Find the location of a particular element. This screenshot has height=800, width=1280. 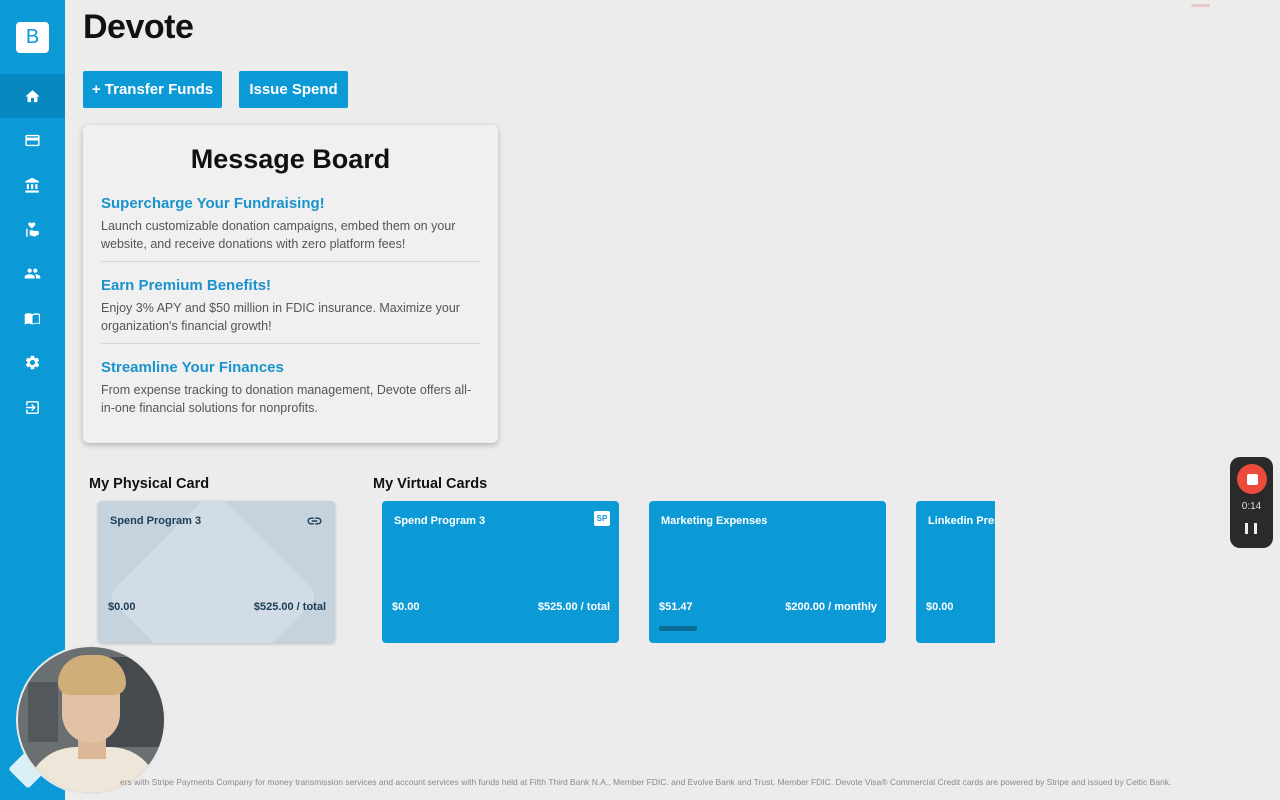

sidebar-item-team is located at coordinates (32, 273).